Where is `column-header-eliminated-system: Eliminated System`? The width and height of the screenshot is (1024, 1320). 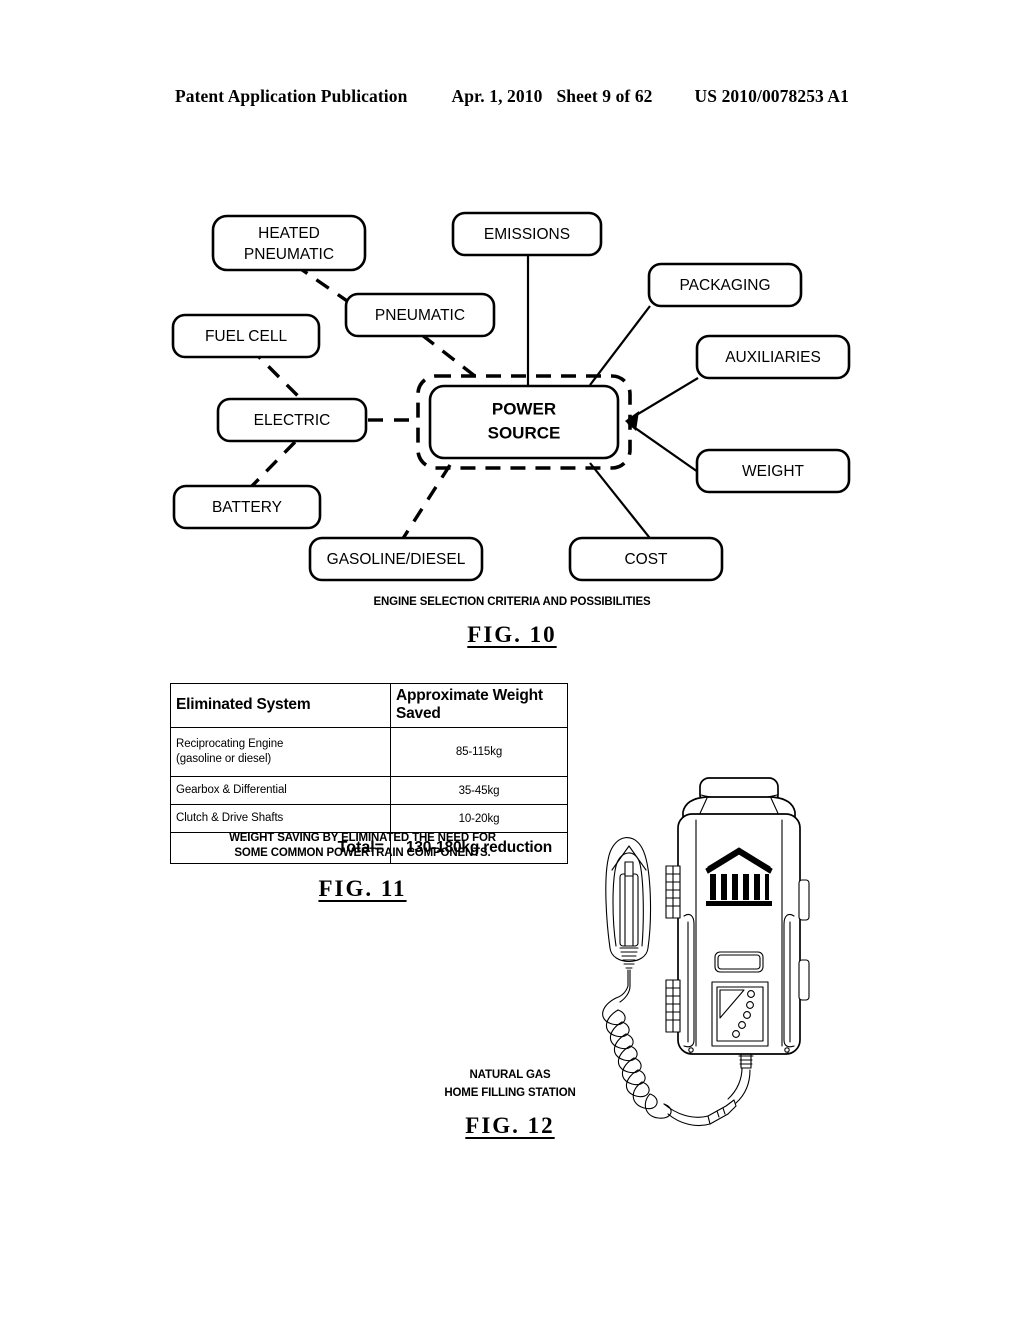
column-header-eliminated-system: Eliminated System is located at coordinates (280, 705).